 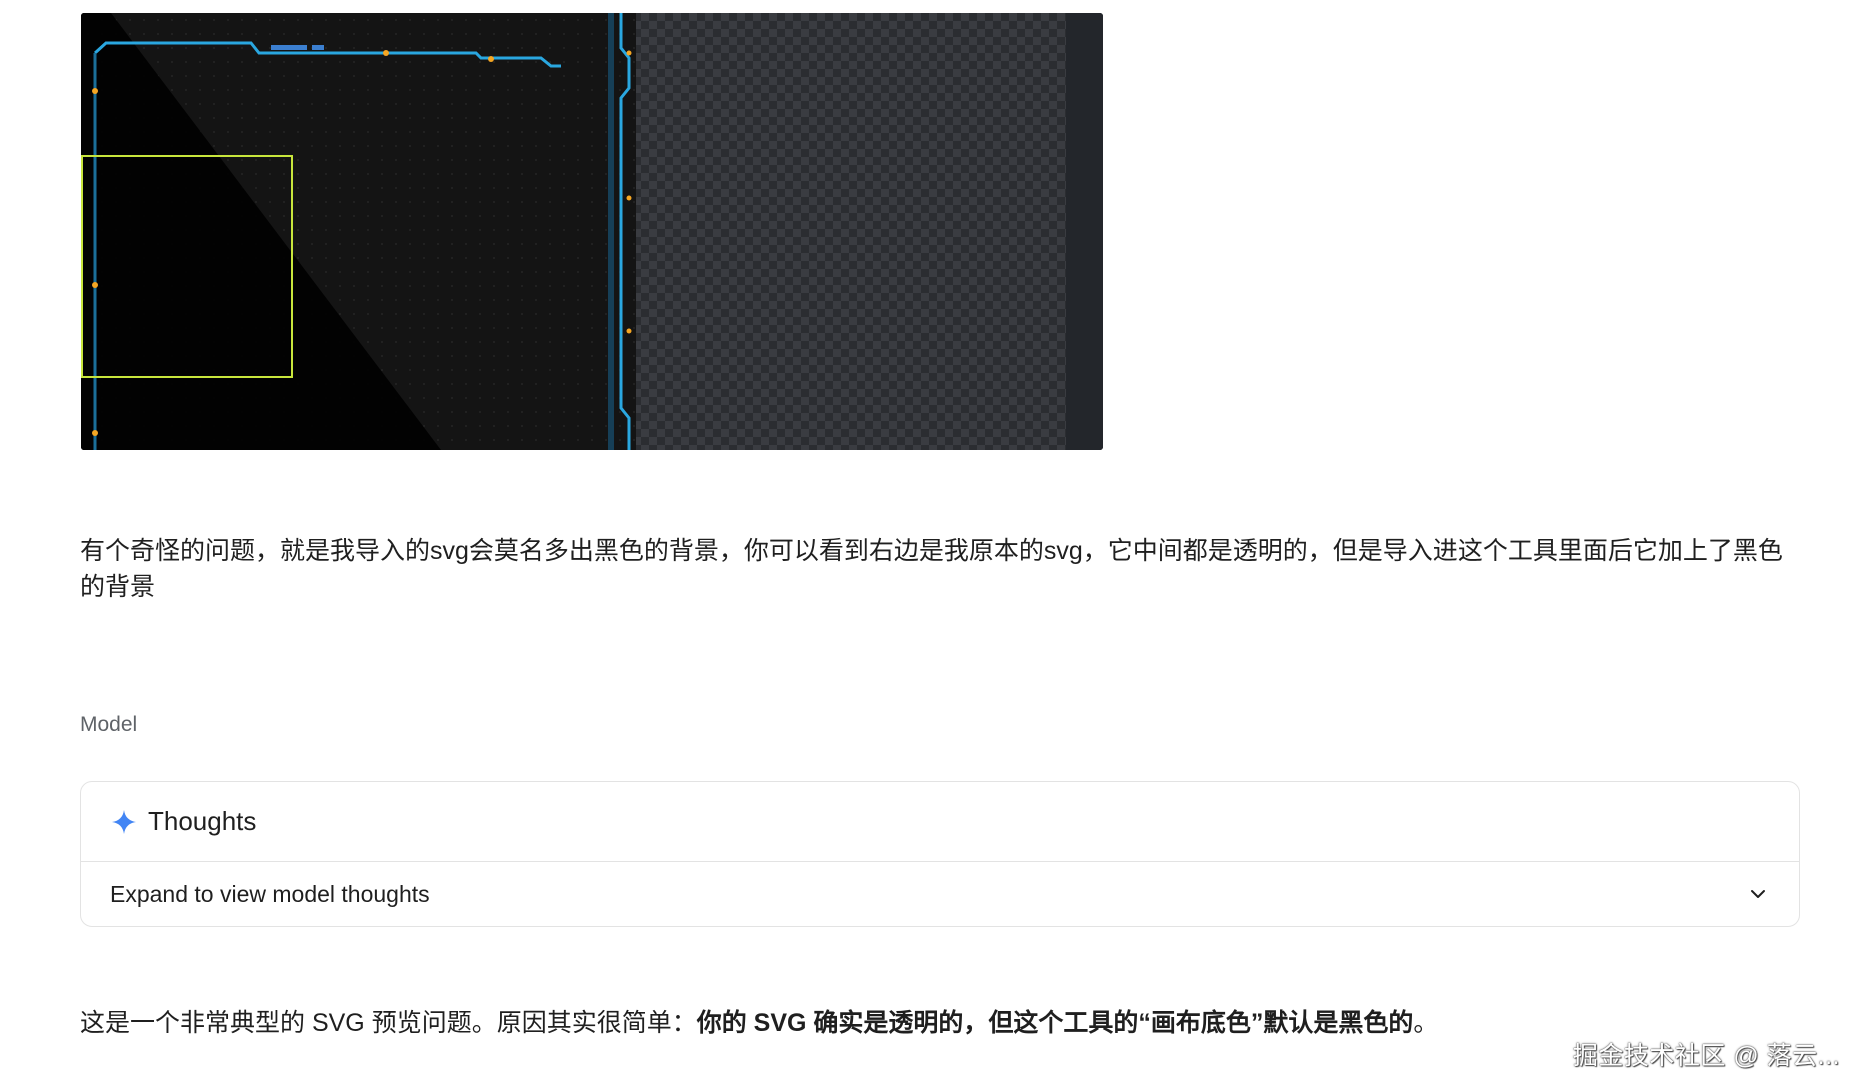 I want to click on chevron-down-icon, so click(x=1758, y=894).